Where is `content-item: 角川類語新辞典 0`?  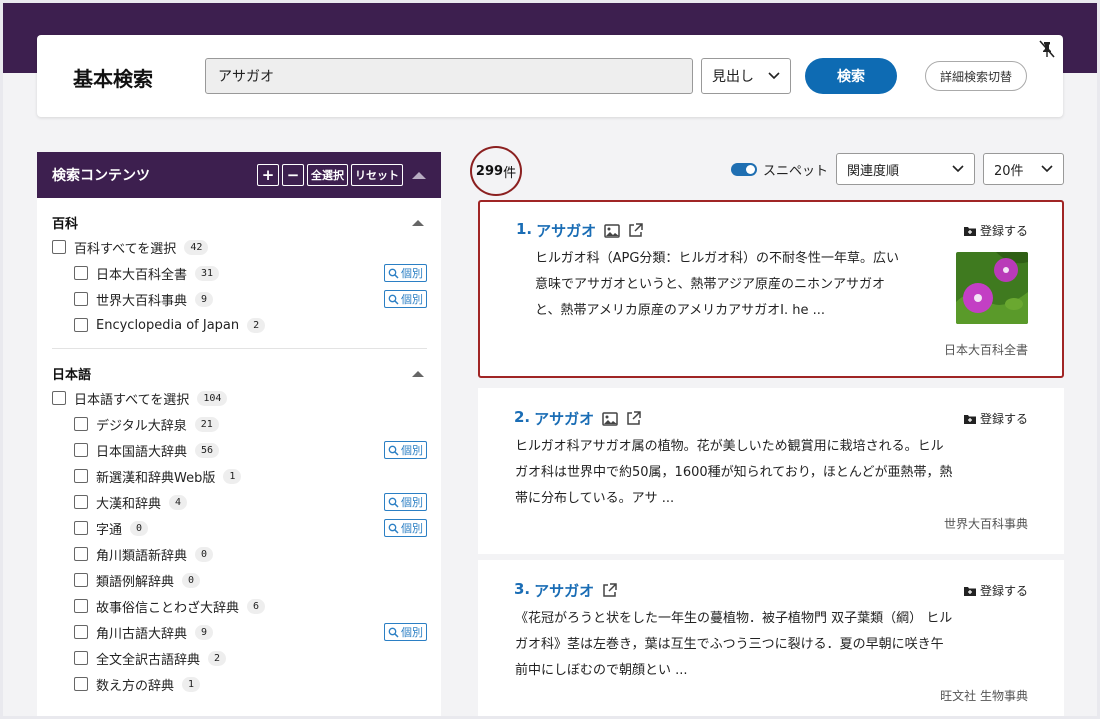
content-item: 角川類語新辞典 0 is located at coordinates (239, 554).